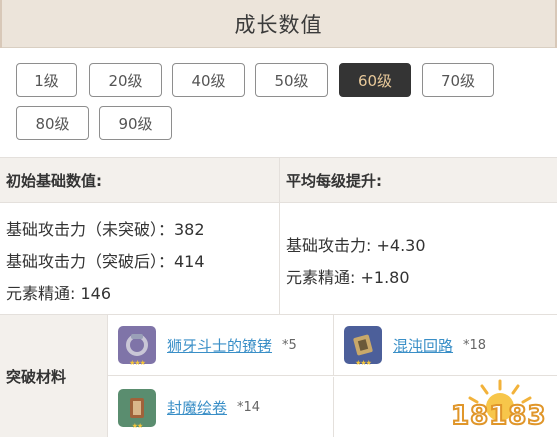  I want to click on material-link: 封魔绘卷, so click(197, 407).